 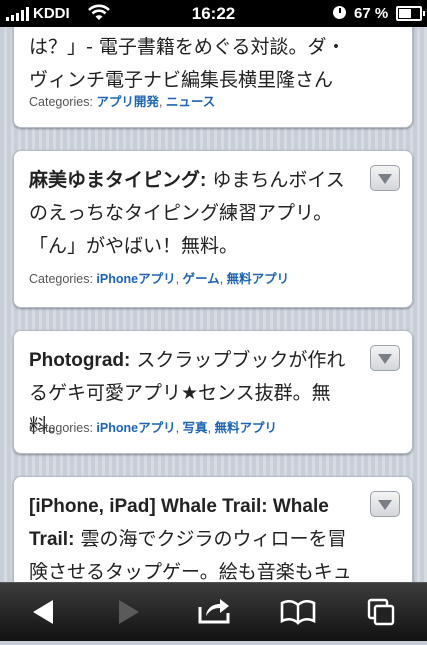 What do you see at coordinates (127, 102) in the screenshot?
I see `category-link: アプリ開発` at bounding box center [127, 102].